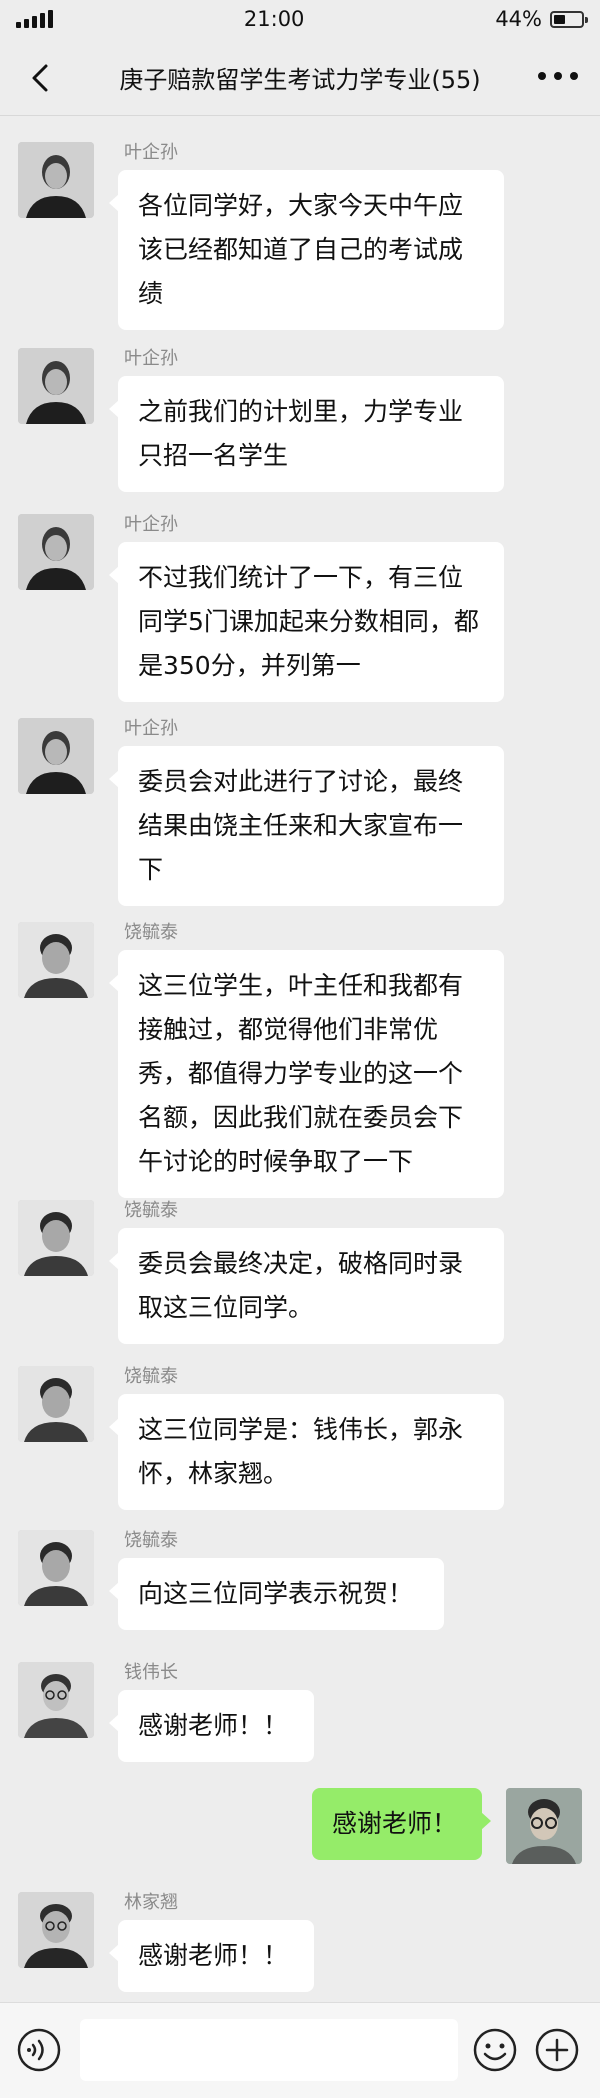 The image size is (600, 2098). Describe the element at coordinates (306, 826) in the screenshot. I see `message-bubble: 委员会对此进行了讨论，最终结果由饶主任来和大家宣布一下` at that location.